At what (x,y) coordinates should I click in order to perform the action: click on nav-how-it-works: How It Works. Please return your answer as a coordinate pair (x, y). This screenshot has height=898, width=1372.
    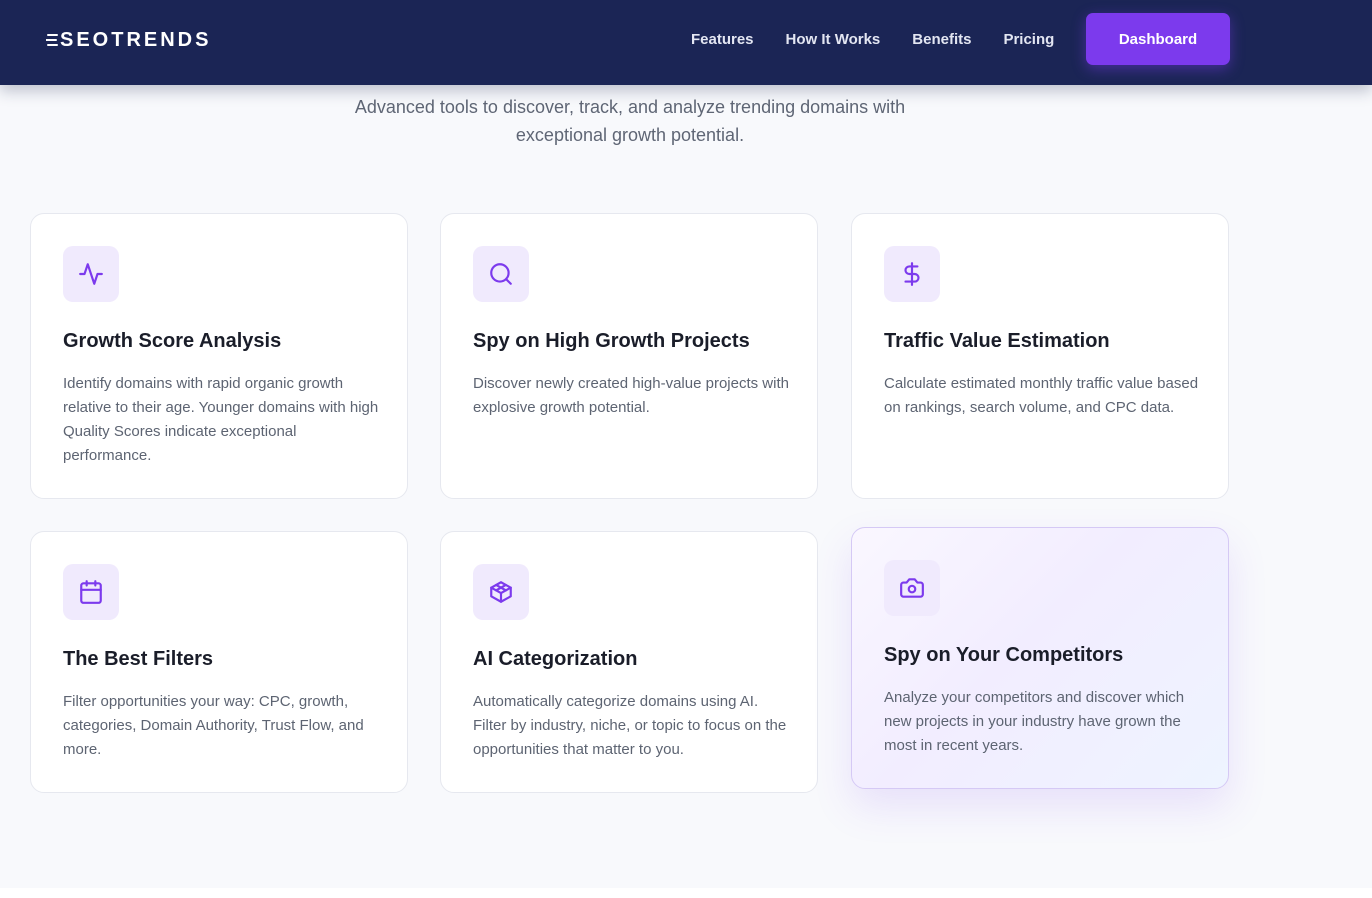
    Looking at the image, I should click on (833, 39).